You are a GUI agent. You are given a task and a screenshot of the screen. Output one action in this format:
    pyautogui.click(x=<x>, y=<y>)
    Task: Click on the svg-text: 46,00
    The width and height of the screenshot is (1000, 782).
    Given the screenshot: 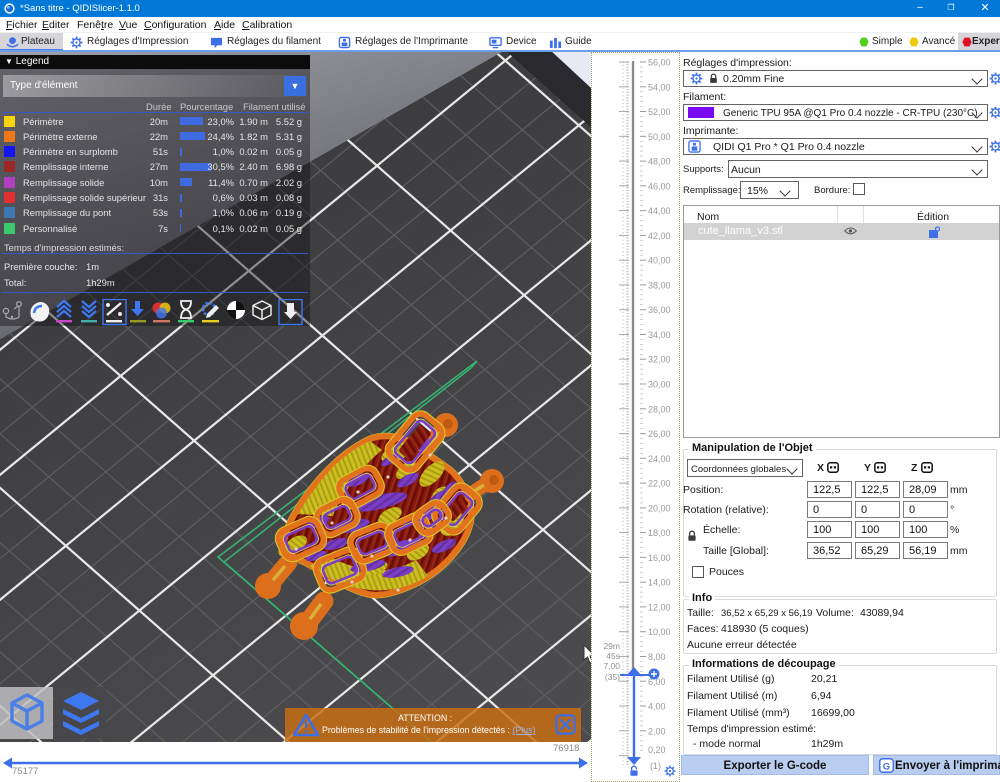 What is the action you would take?
    pyautogui.click(x=659, y=186)
    